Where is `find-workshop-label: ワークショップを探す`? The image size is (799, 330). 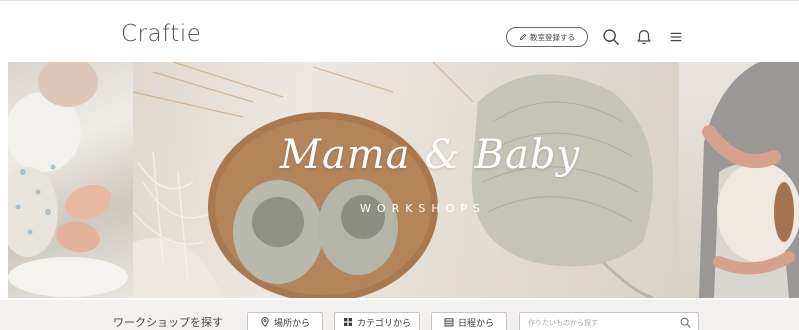 find-workshop-label: ワークショップを探す is located at coordinates (168, 322).